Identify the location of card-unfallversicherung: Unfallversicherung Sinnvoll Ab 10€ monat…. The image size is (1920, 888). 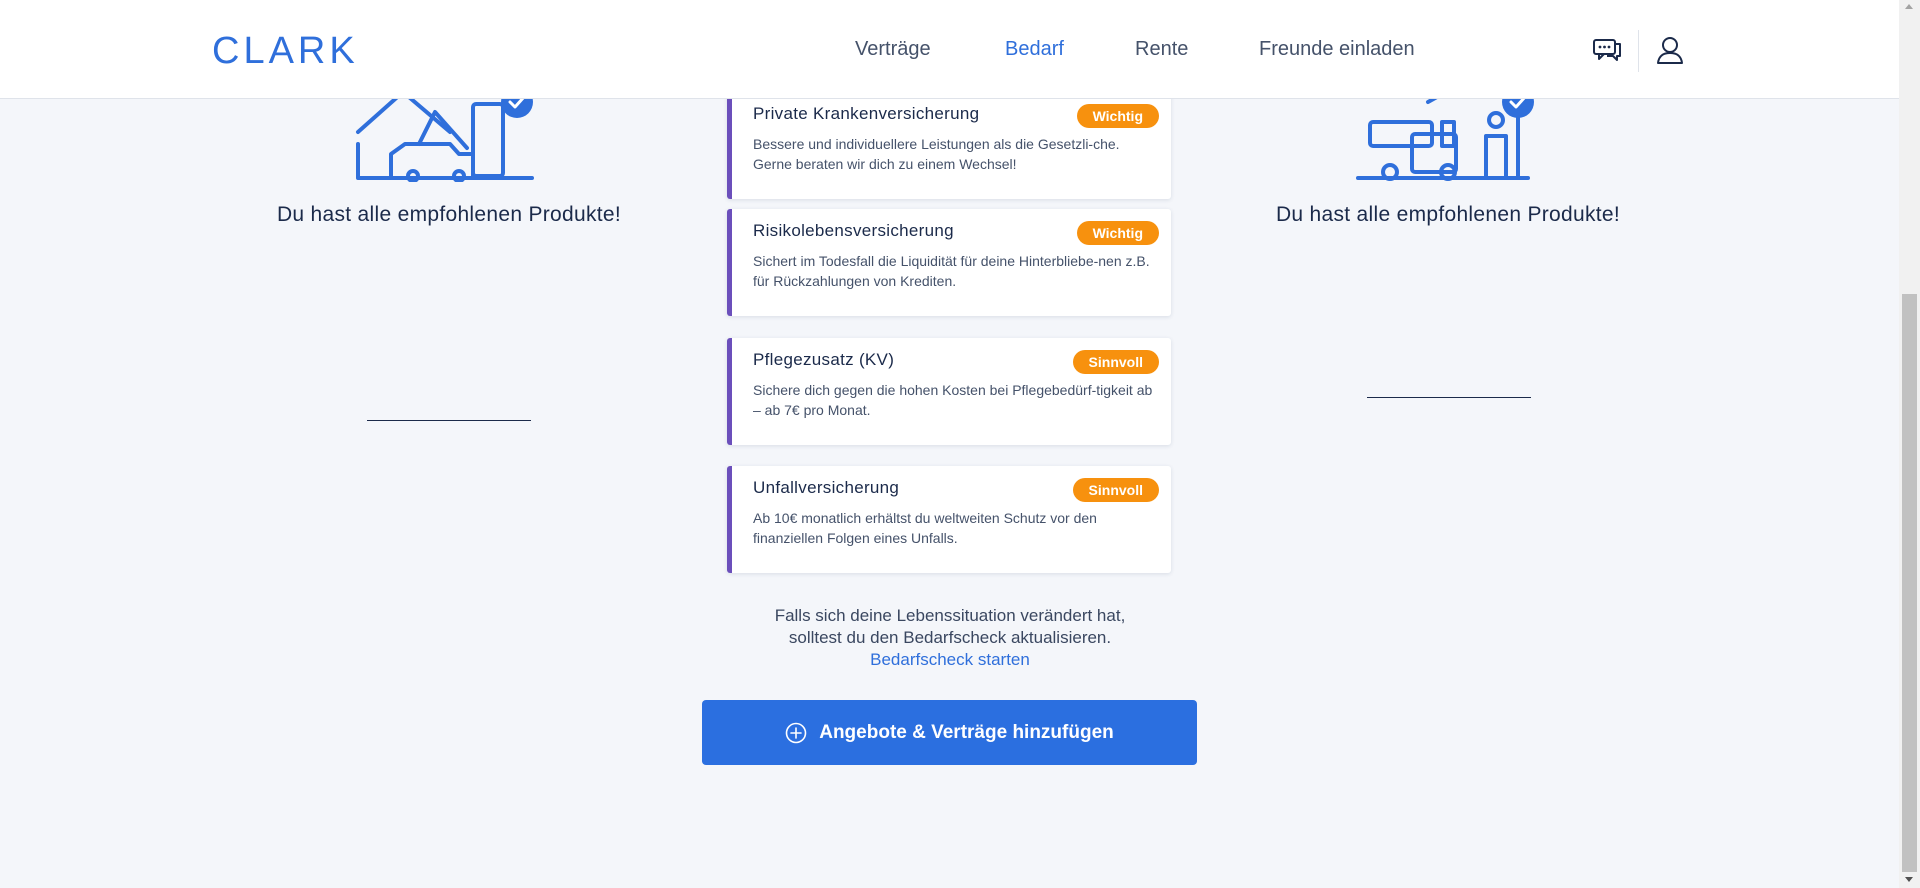
(949, 519).